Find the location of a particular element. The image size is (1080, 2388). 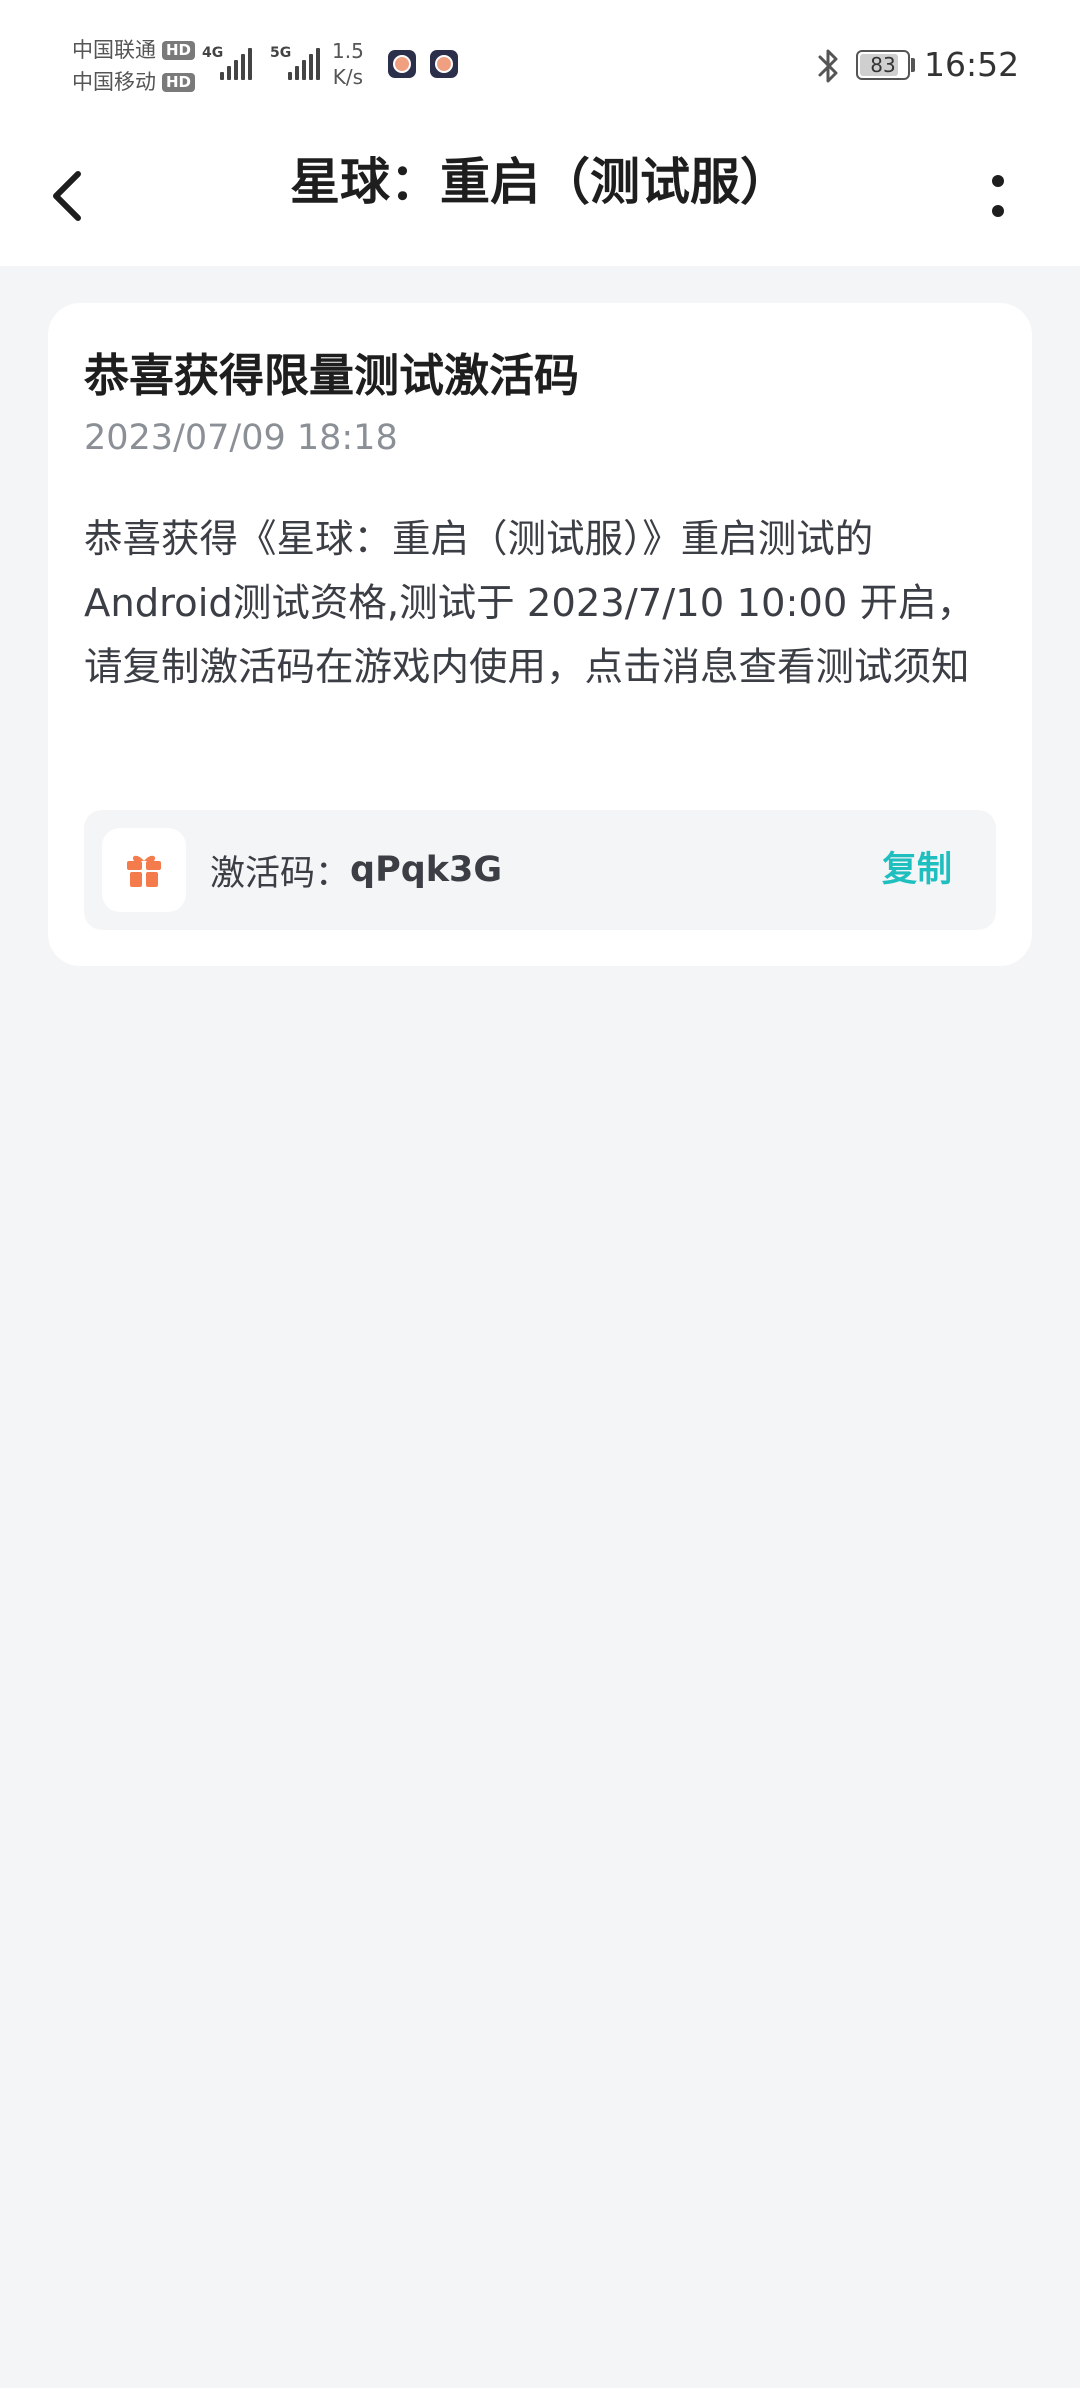

battery-icon: 83 is located at coordinates (883, 65).